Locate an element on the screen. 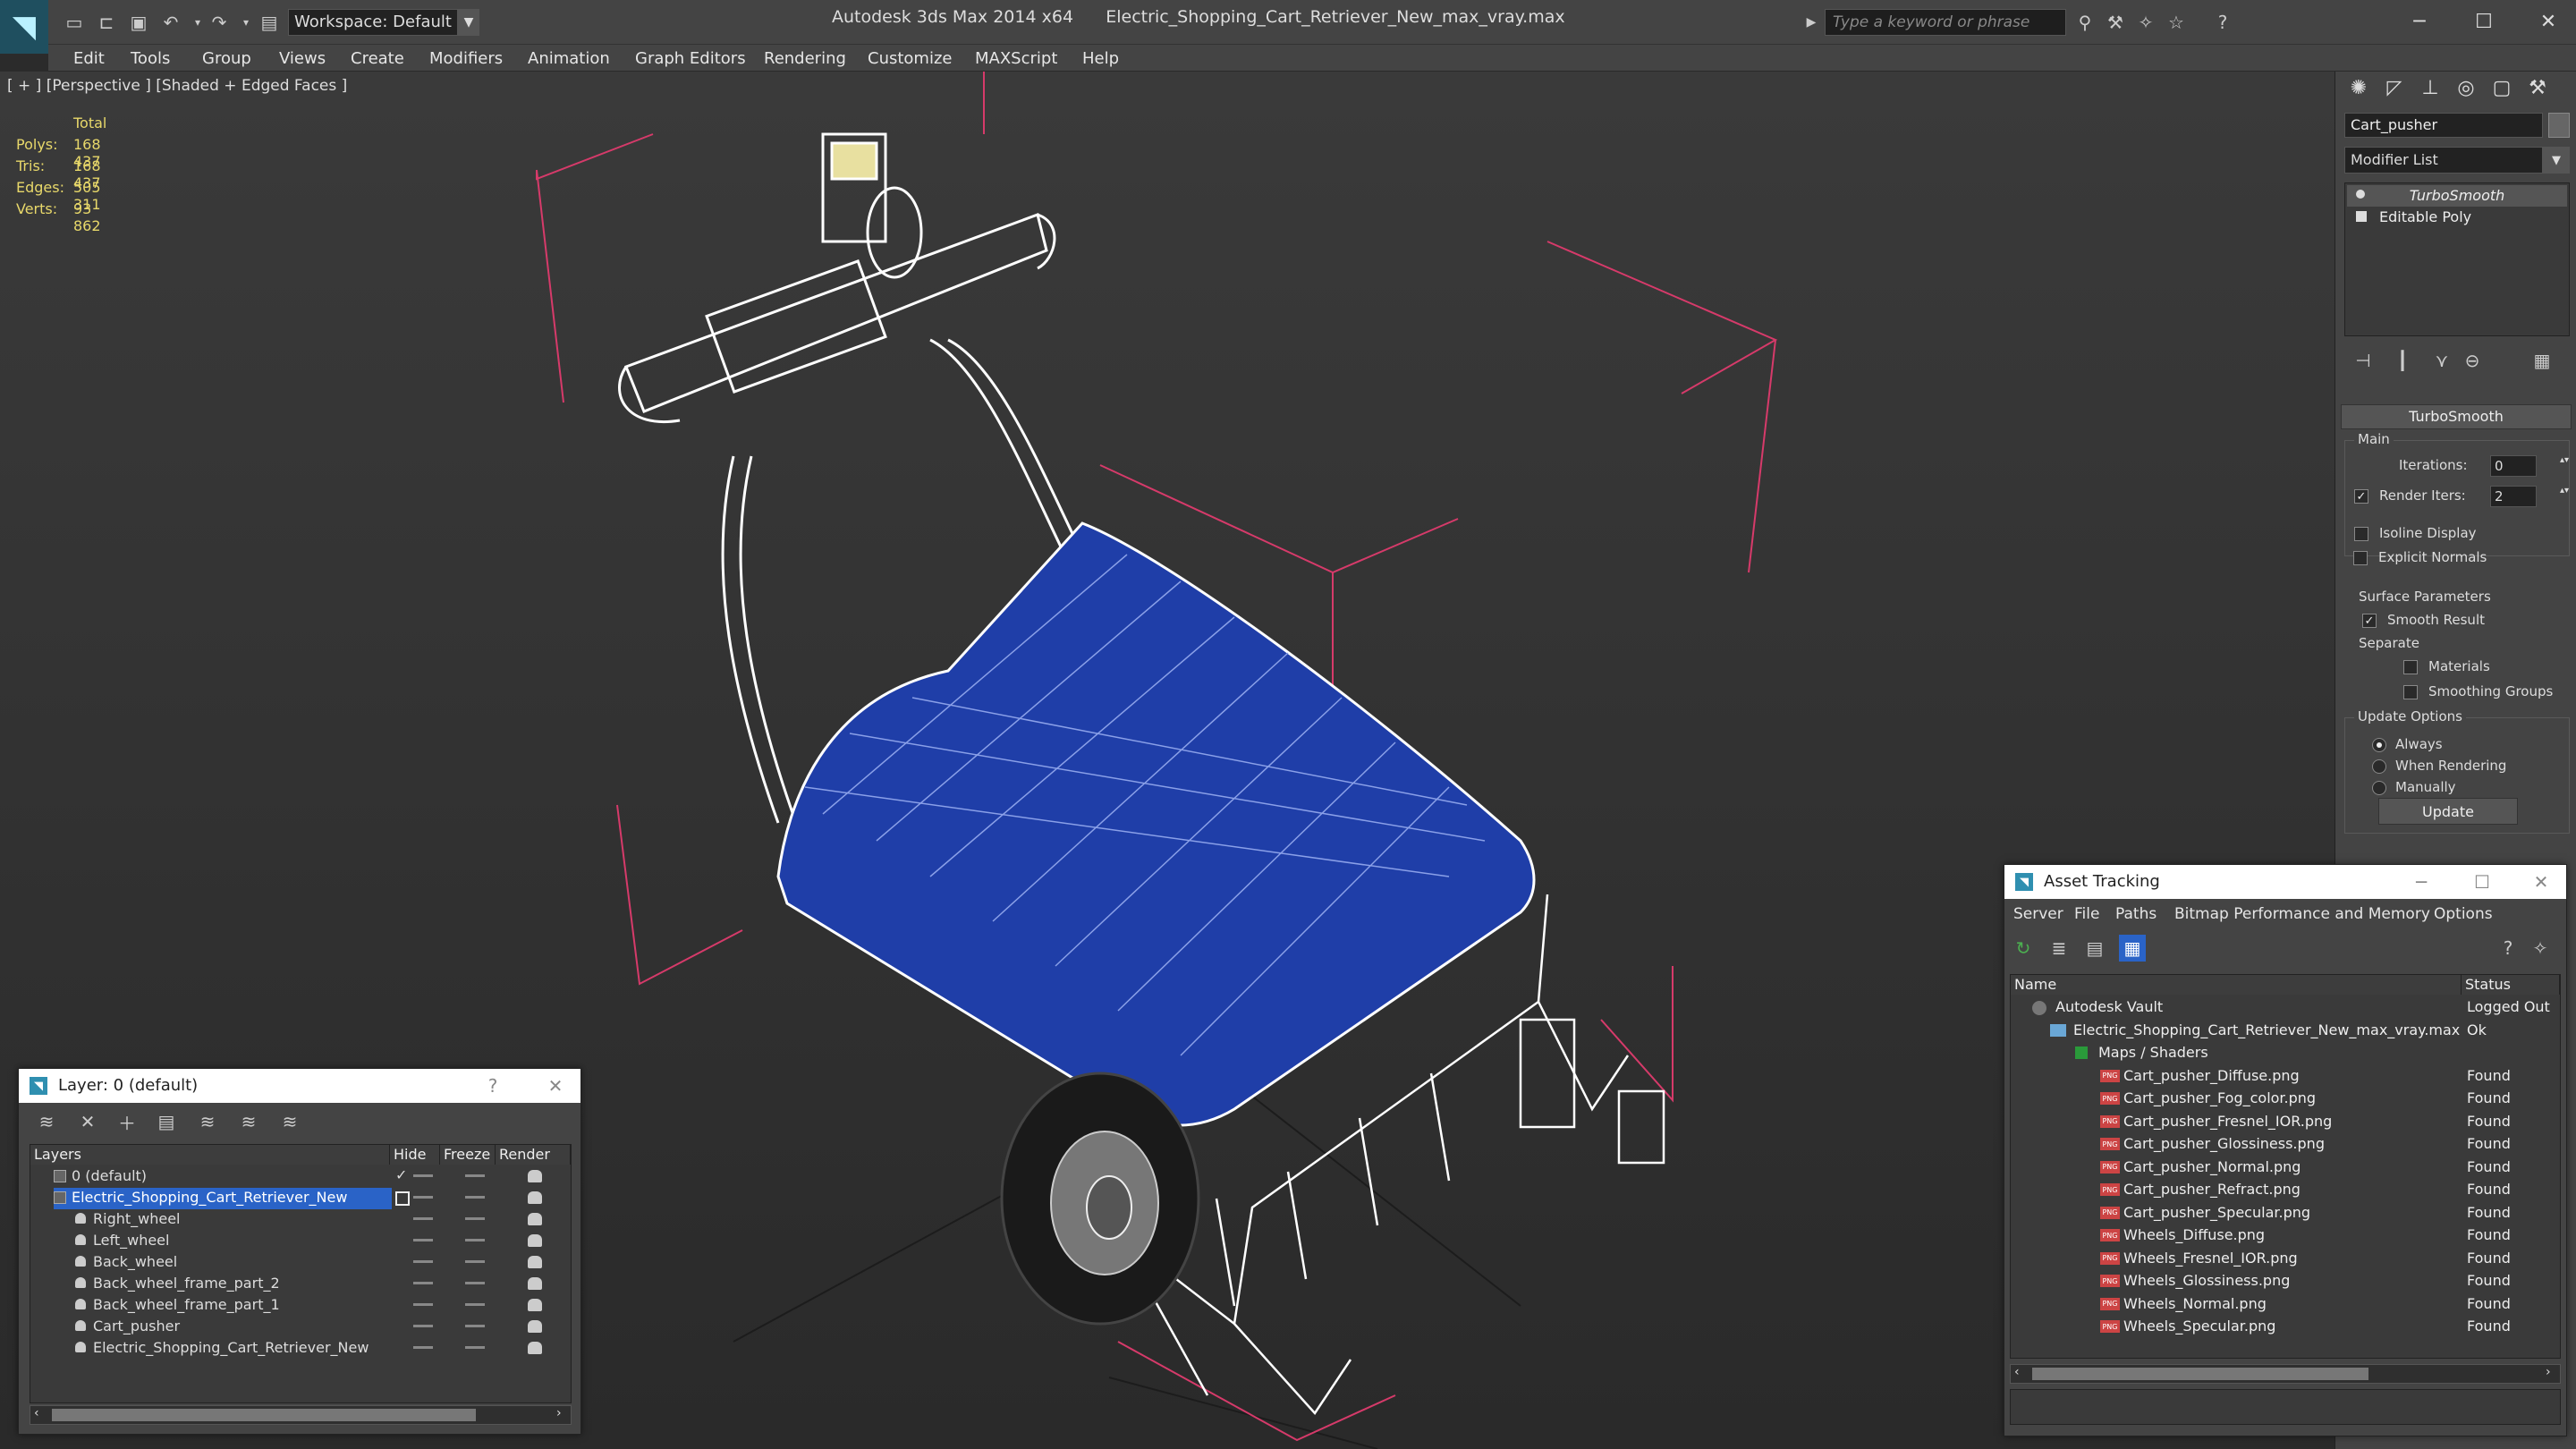 This screenshot has height=1449, width=2576. menu-edit: Edit is located at coordinates (89, 58).